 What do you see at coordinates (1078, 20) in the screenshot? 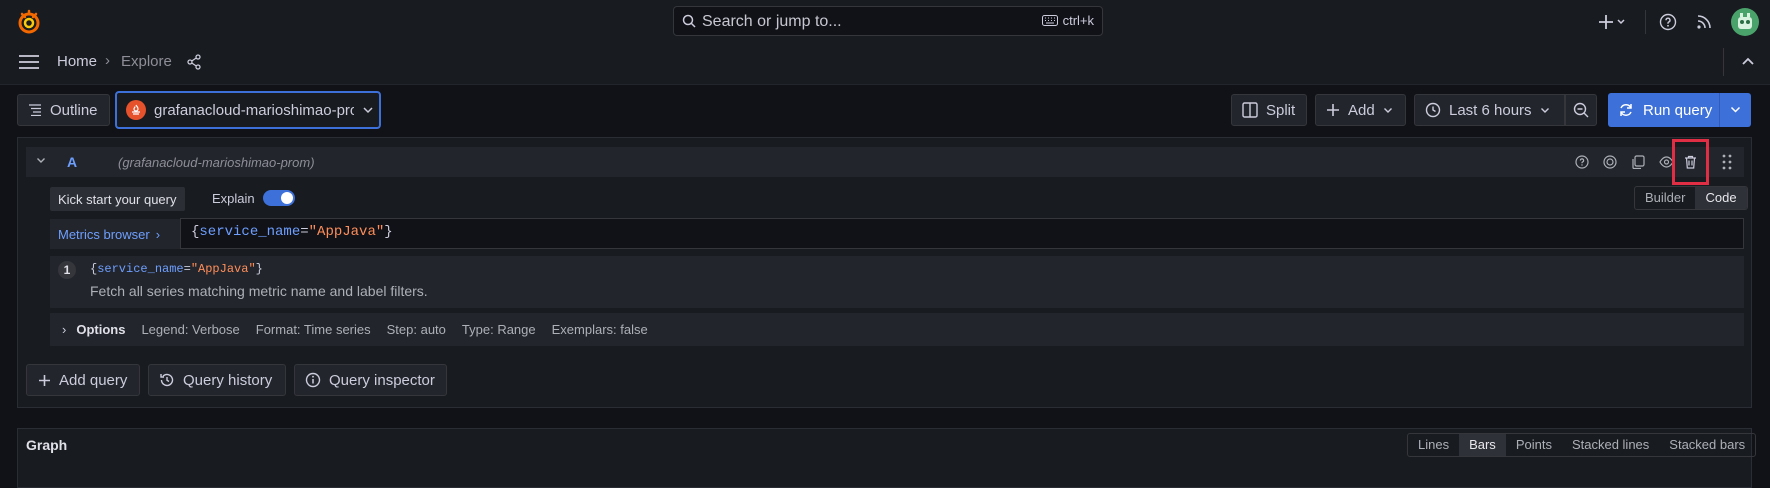
I see `search-shortcut-text: ctrl+k` at bounding box center [1078, 20].